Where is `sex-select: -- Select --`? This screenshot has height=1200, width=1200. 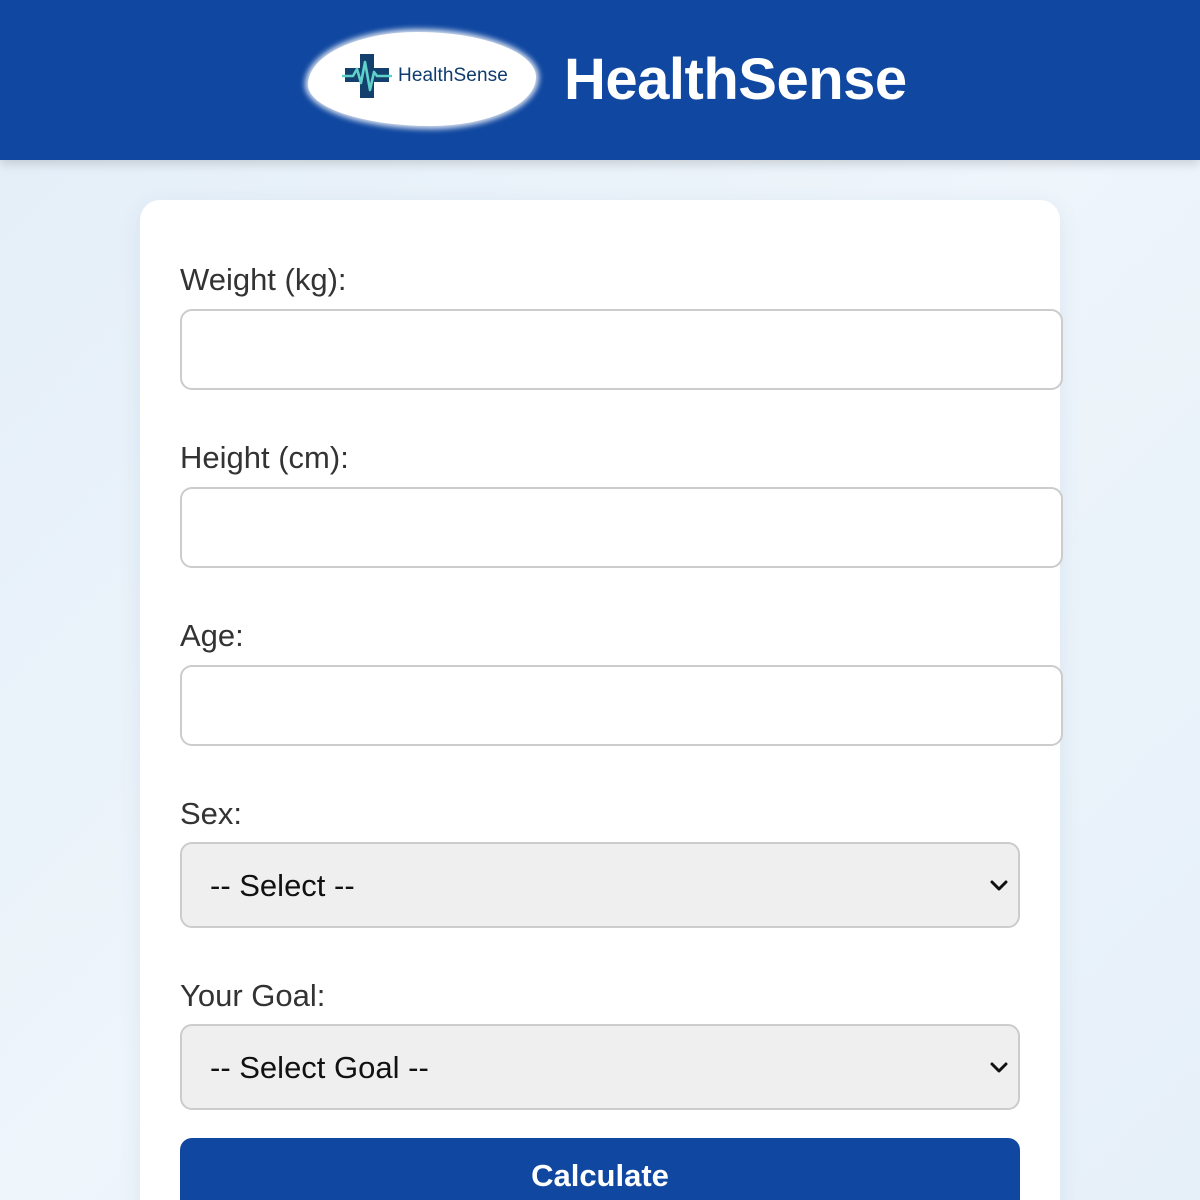
sex-select: -- Select -- is located at coordinates (600, 885).